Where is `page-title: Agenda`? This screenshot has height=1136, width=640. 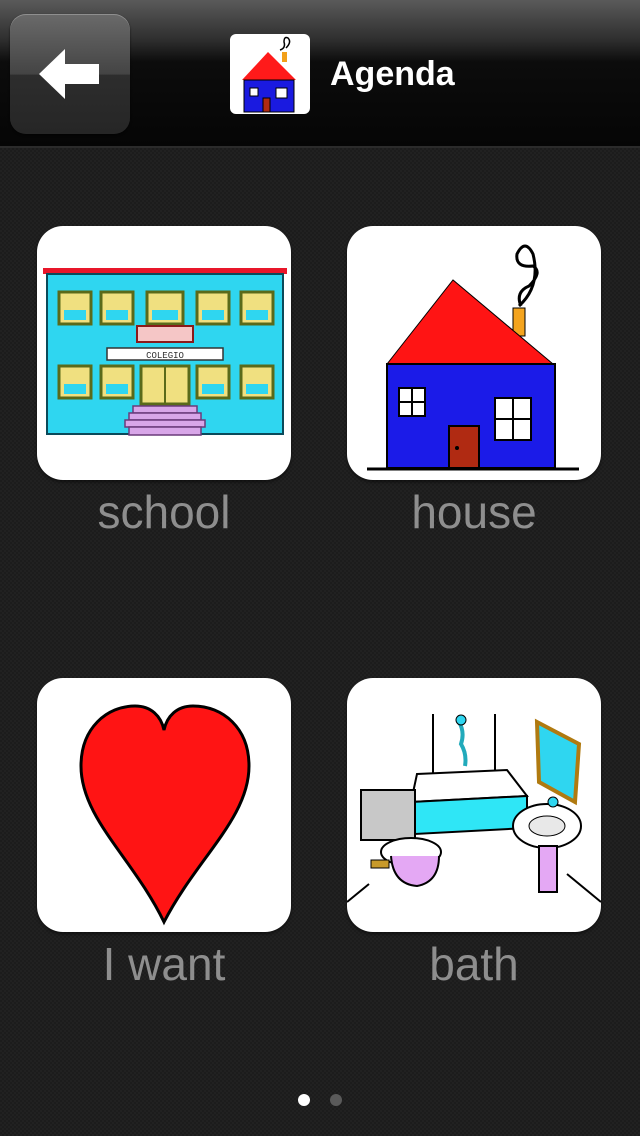 page-title: Agenda is located at coordinates (392, 74).